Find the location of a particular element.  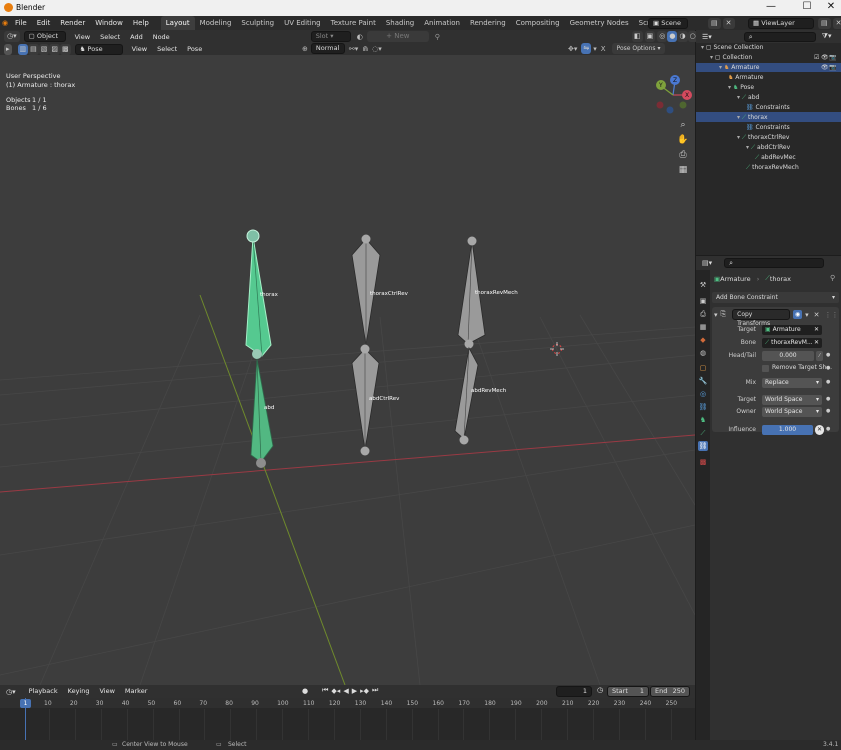

snap-icon: ⋒ is located at coordinates (365, 49).